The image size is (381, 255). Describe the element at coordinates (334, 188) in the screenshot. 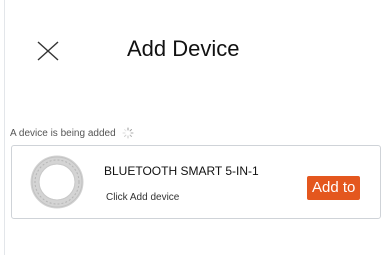

I see `add-device-button: Add to` at that location.